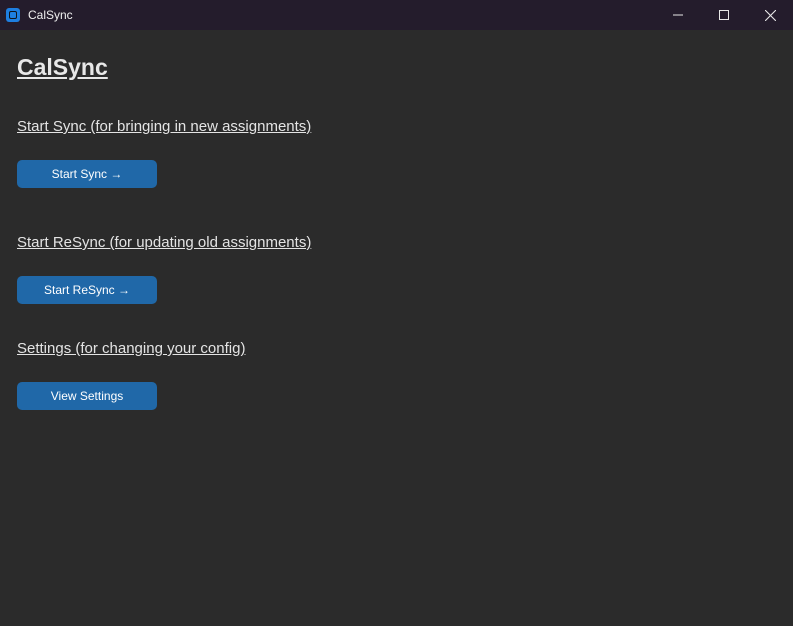 Image resolution: width=793 pixels, height=626 pixels. Describe the element at coordinates (396, 15) in the screenshot. I see `title-bar: CalSync` at that location.